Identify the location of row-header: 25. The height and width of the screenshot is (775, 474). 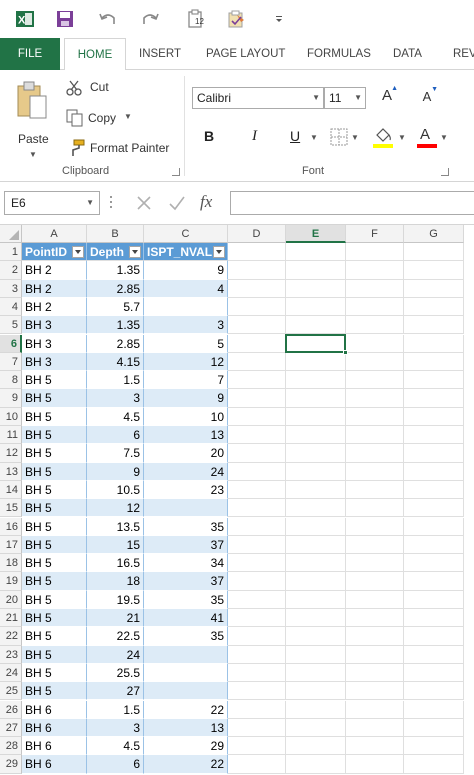
(11, 691).